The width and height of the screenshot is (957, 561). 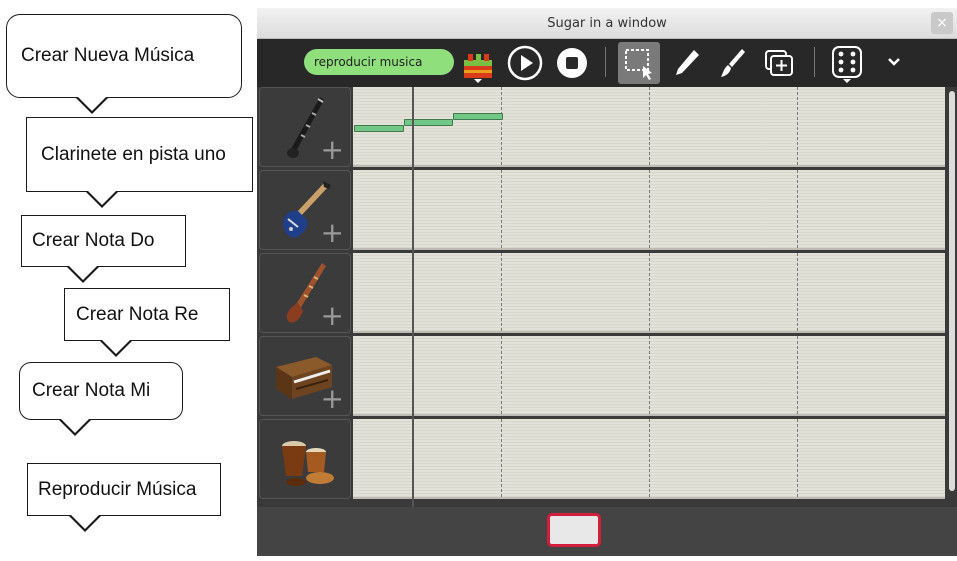 I want to click on callout-nota-re: Crear Nota Re, so click(x=147, y=322).